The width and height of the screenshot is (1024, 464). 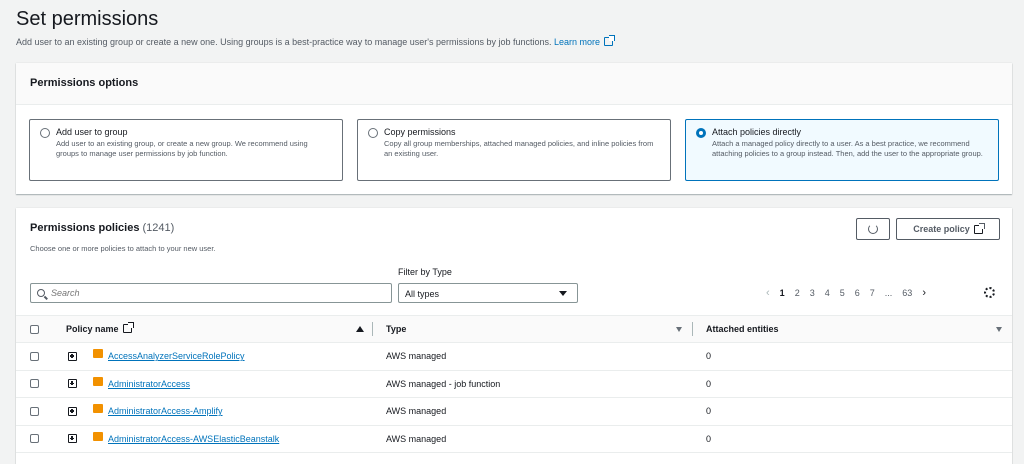 What do you see at coordinates (846, 293) in the screenshot?
I see `pagination: ‹ 1 2 3 4 5 6 7 ... 63 ›` at bounding box center [846, 293].